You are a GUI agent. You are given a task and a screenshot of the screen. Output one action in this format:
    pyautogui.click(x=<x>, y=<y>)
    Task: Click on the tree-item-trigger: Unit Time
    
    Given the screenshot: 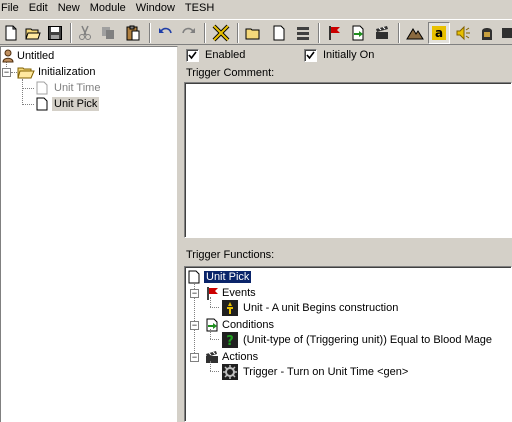 What is the action you would take?
    pyautogui.click(x=69, y=88)
    